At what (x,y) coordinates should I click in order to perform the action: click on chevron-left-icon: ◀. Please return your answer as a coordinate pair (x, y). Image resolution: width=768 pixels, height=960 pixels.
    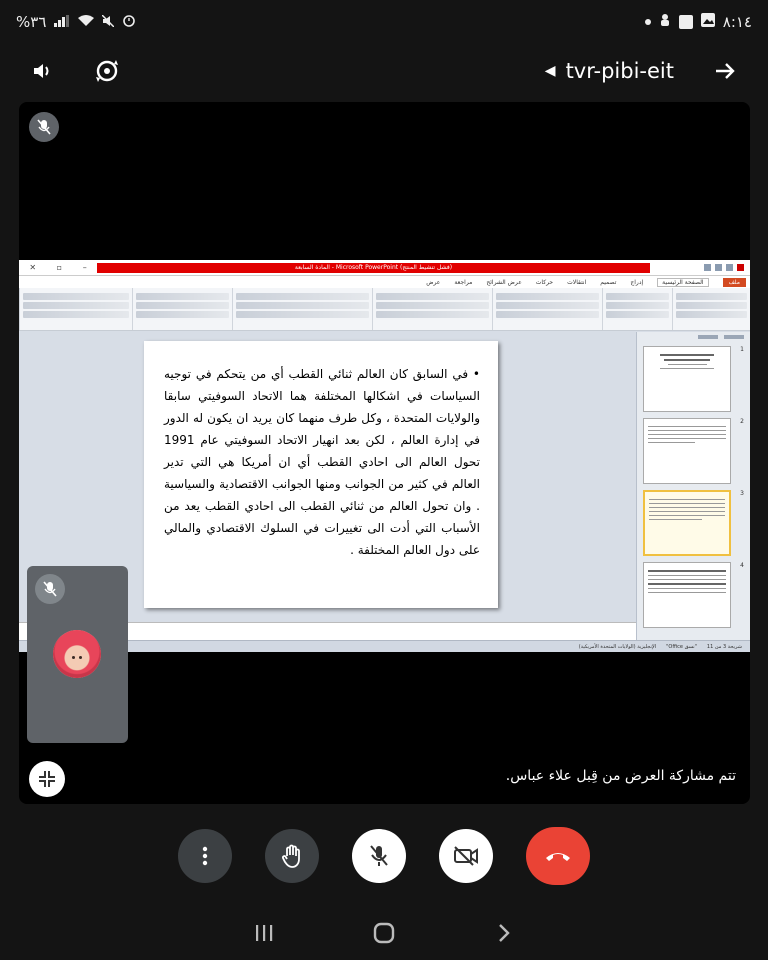
    Looking at the image, I should click on (550, 71).